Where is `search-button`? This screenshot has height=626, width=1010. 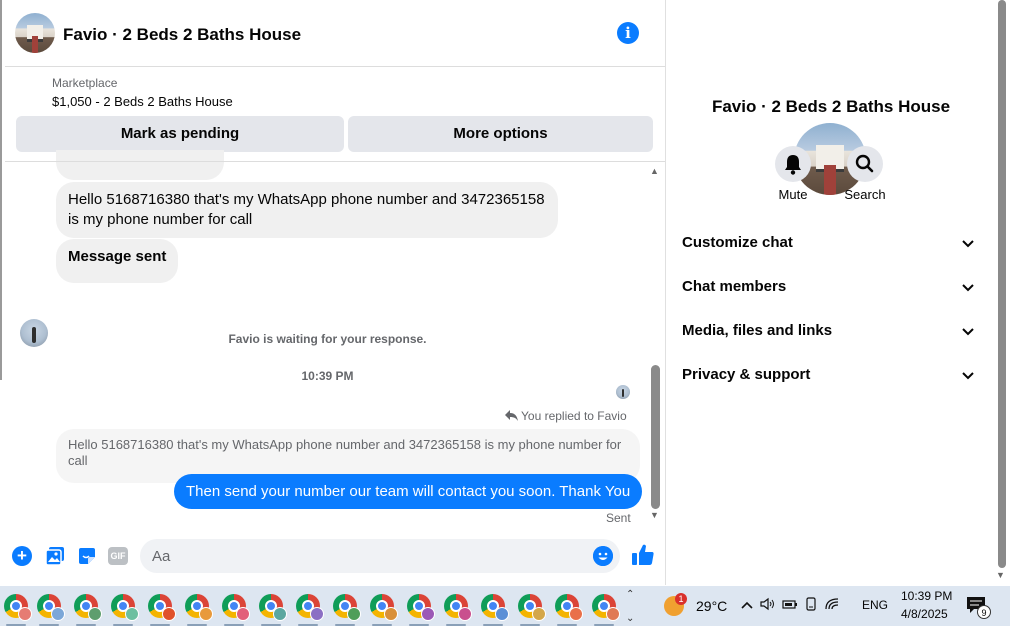
search-button is located at coordinates (865, 164).